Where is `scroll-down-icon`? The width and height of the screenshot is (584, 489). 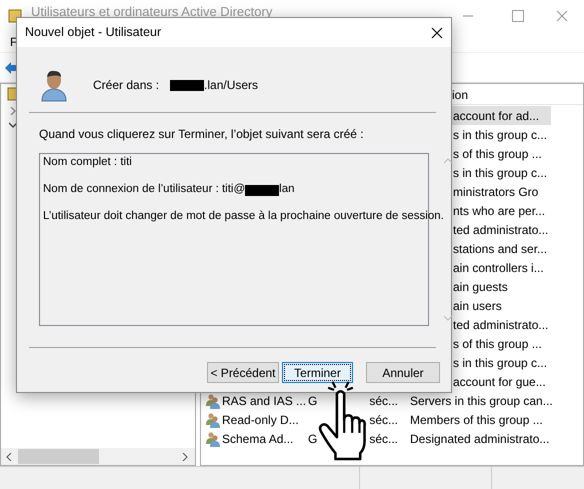
scroll-down-icon is located at coordinates (448, 318).